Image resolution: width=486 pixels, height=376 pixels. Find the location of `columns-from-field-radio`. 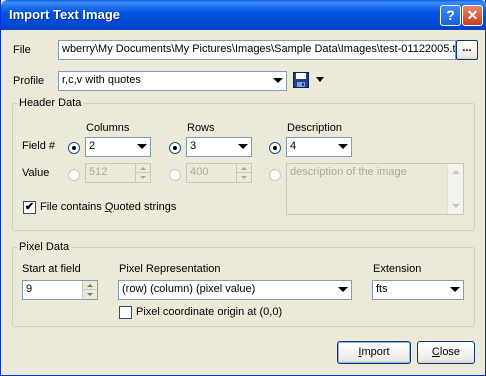

columns-from-field-radio is located at coordinates (74, 148).